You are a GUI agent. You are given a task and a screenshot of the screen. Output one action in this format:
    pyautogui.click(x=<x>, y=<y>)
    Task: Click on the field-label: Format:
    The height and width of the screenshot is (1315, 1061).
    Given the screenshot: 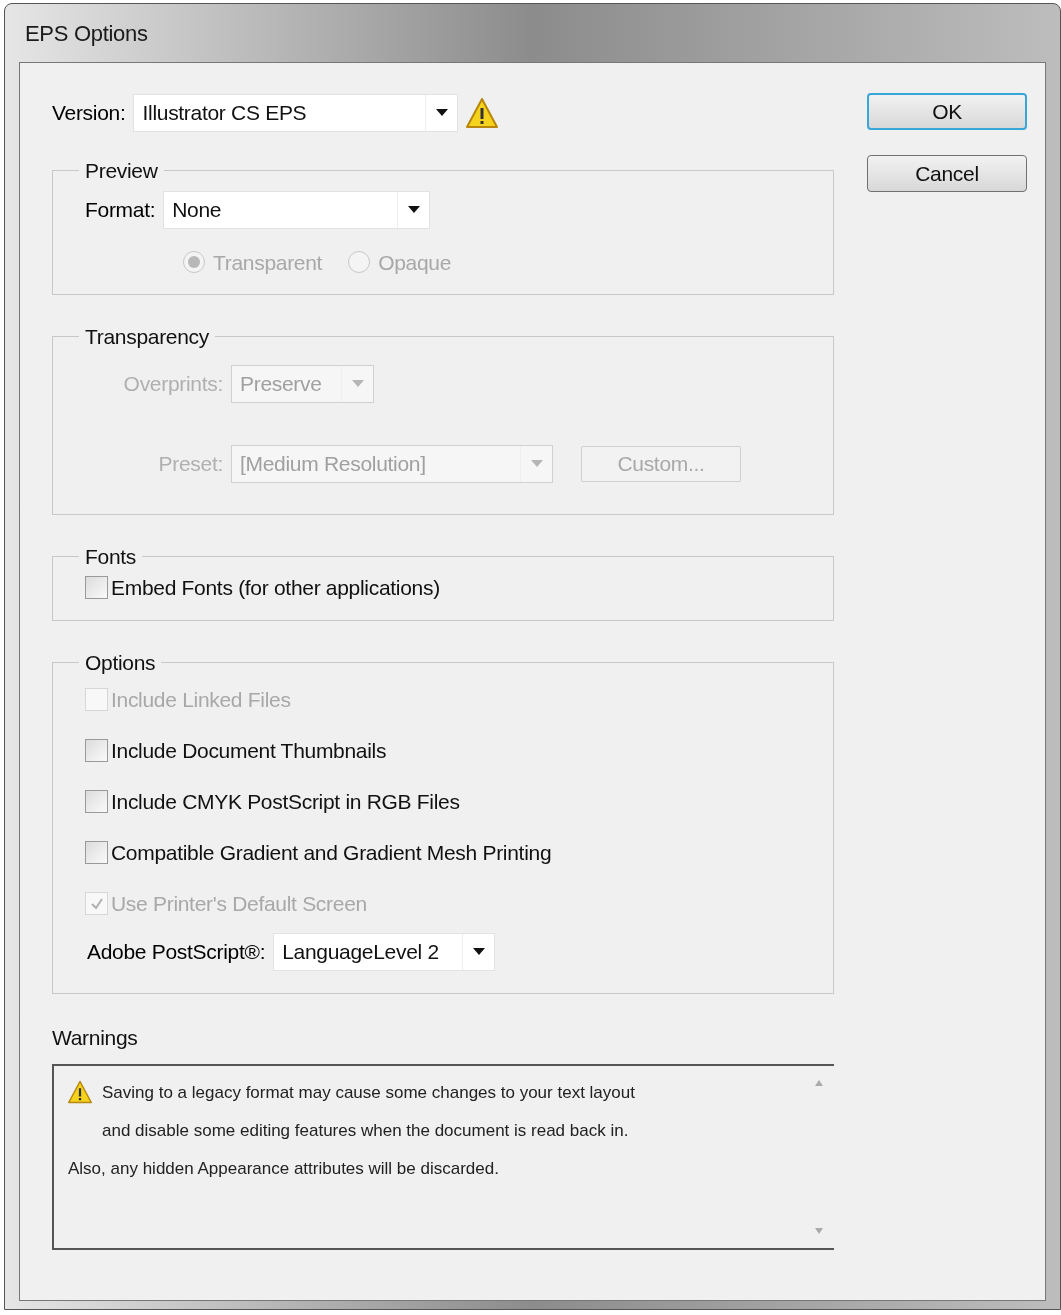 What is the action you would take?
    pyautogui.click(x=120, y=209)
    